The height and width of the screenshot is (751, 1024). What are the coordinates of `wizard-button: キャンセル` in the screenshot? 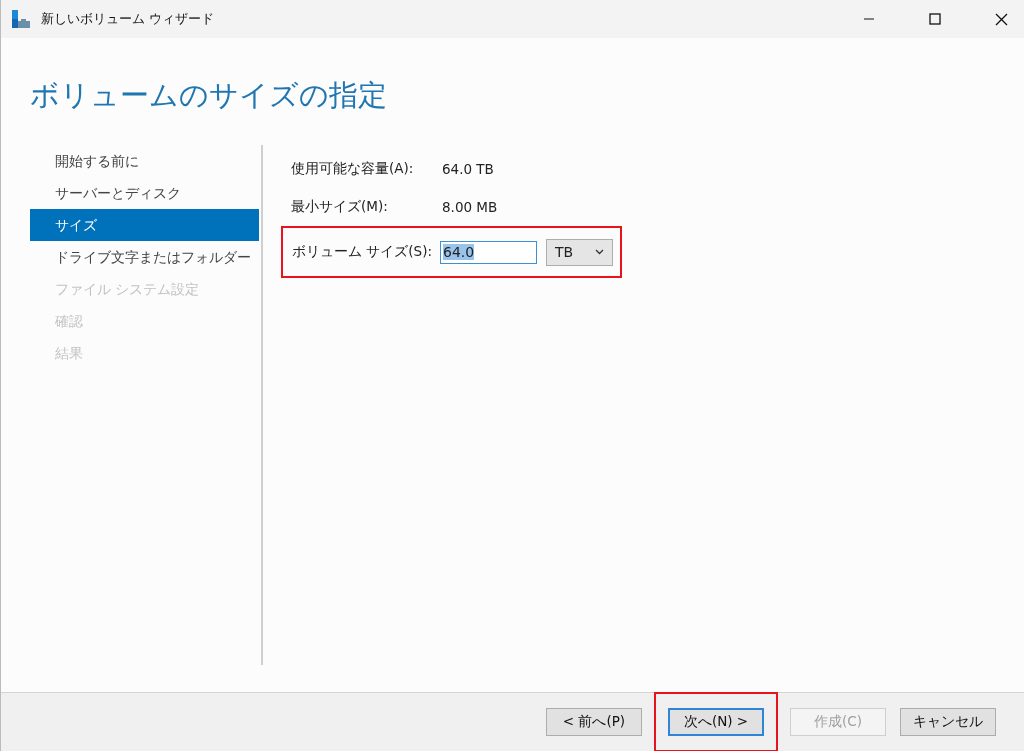 It's located at (948, 722).